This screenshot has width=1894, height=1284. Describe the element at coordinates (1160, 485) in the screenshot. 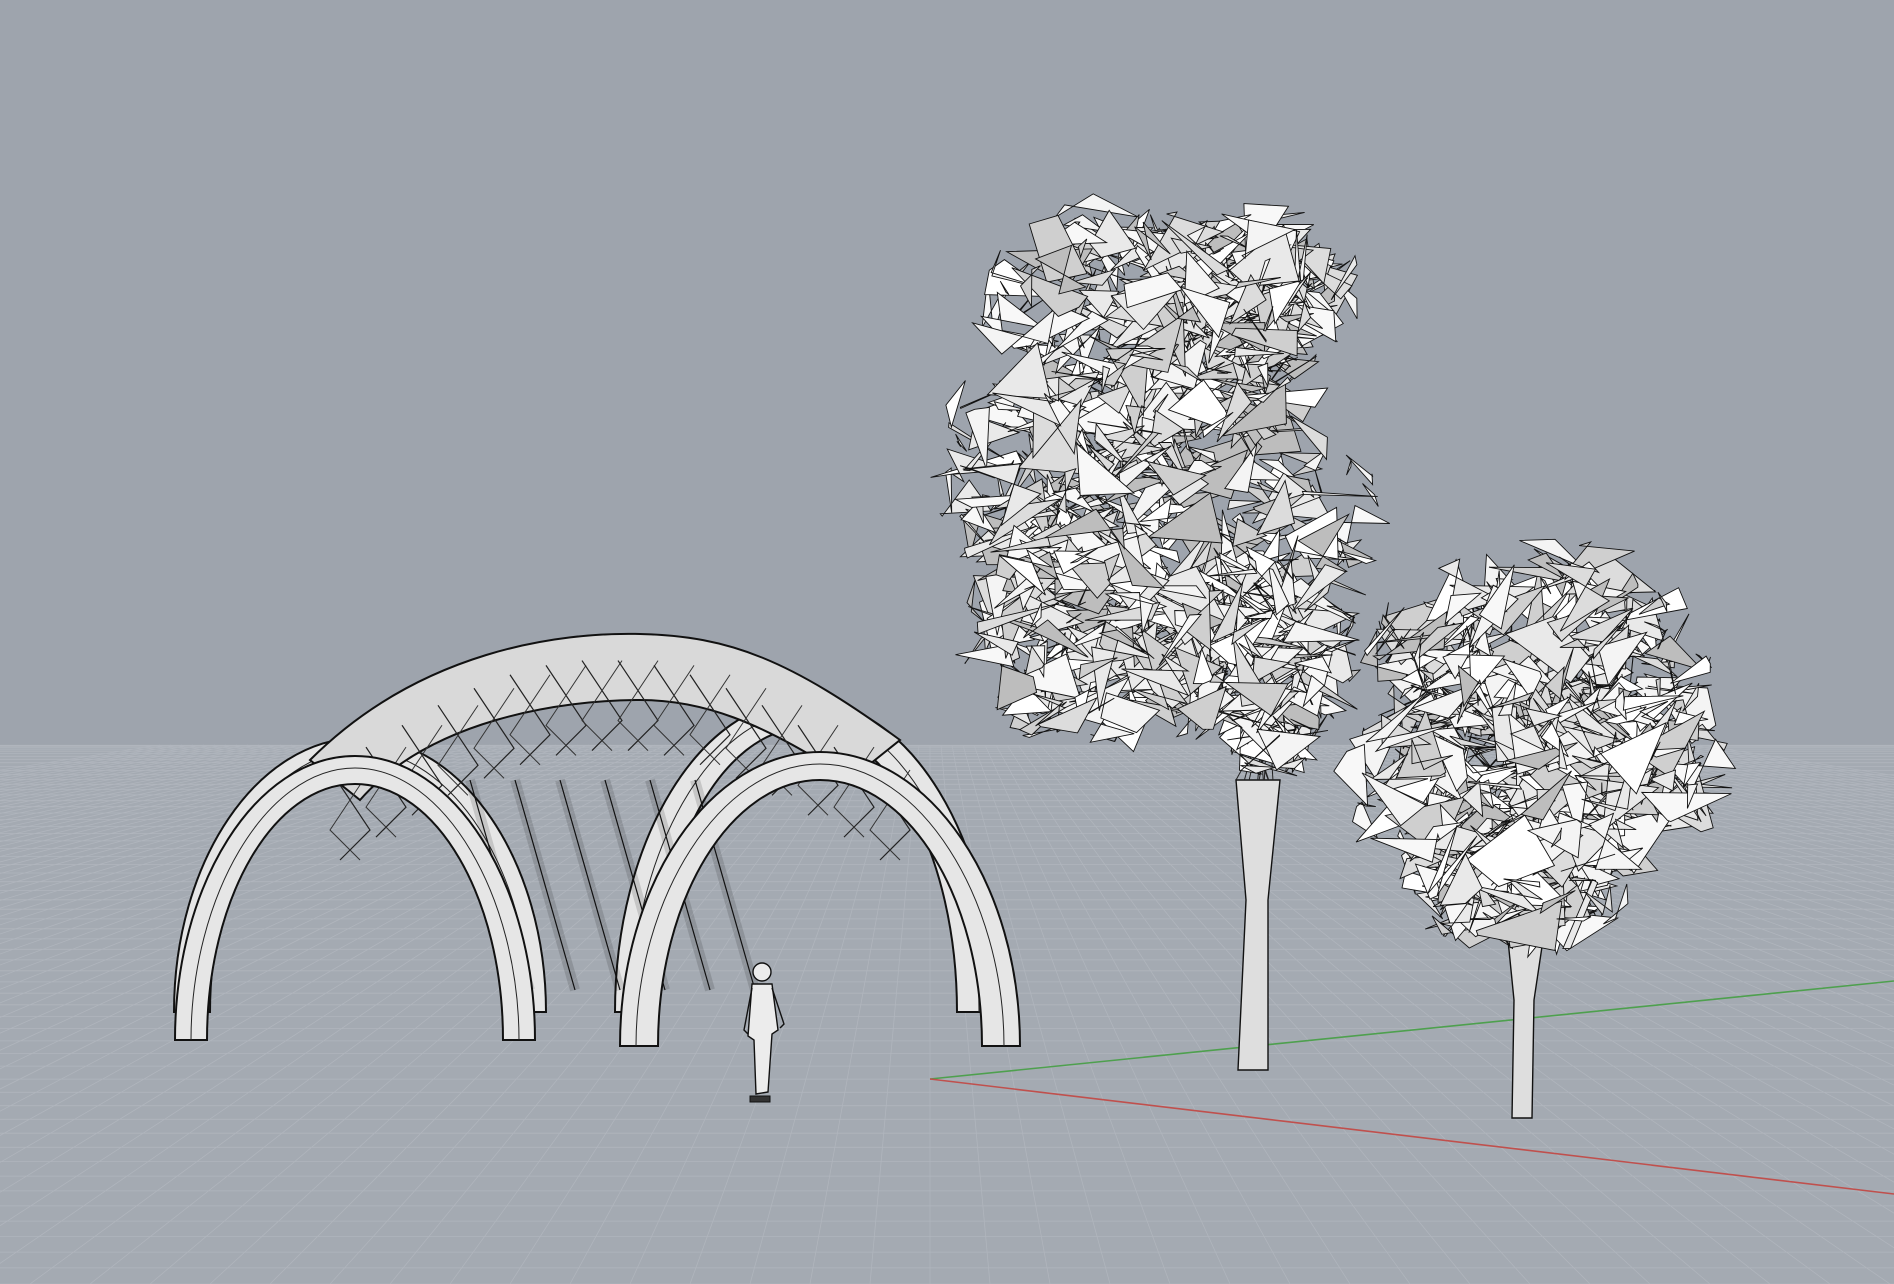

I see `canopy` at that location.